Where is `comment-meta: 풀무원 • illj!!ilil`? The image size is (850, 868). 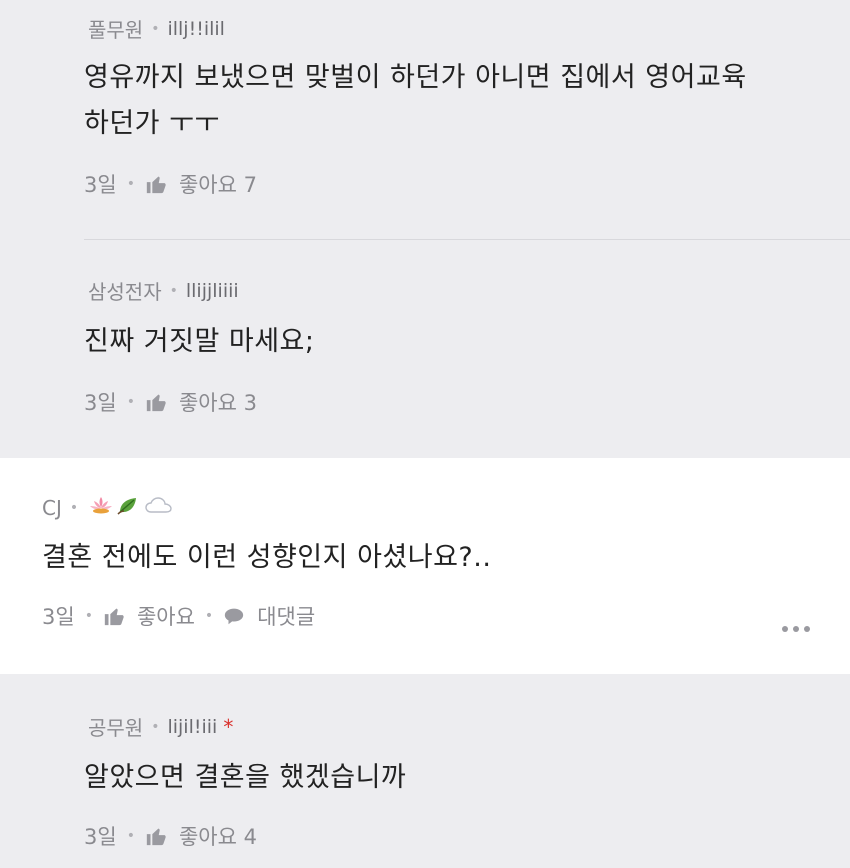
comment-meta: 풀무원 • illj!!ilil is located at coordinates (449, 28).